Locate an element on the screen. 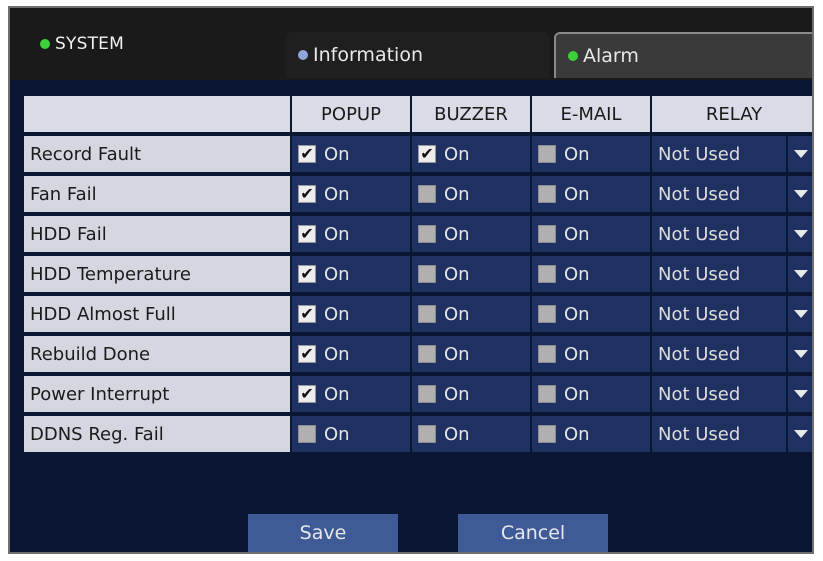 This screenshot has width=823, height=561. column-header-relay: RELAY is located at coordinates (732, 114).